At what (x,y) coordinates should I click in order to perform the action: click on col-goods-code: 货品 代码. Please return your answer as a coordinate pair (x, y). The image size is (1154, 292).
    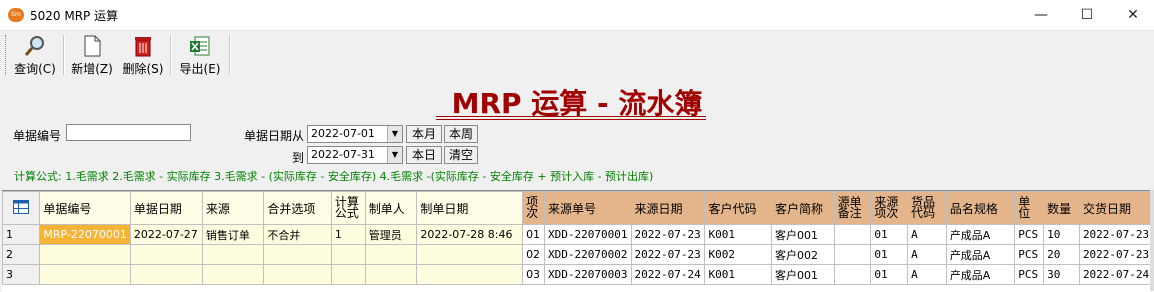
    Looking at the image, I should click on (927, 208).